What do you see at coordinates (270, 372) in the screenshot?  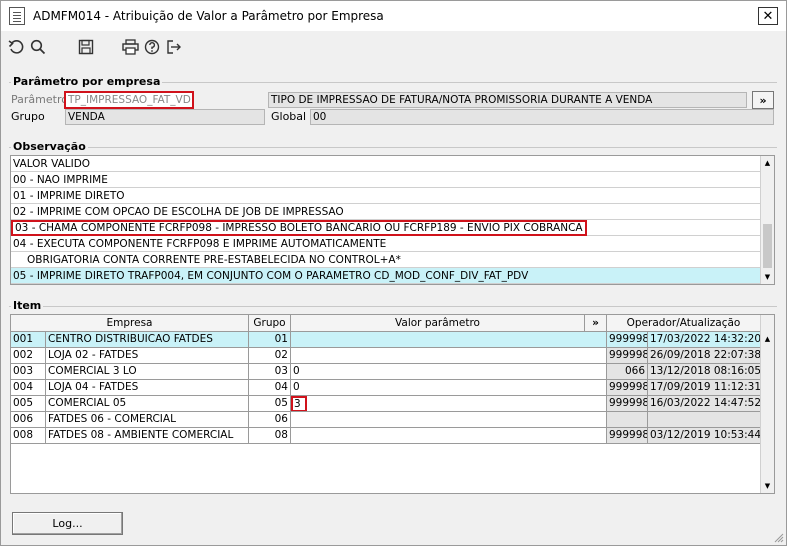 I see `grupo-cell: 03` at bounding box center [270, 372].